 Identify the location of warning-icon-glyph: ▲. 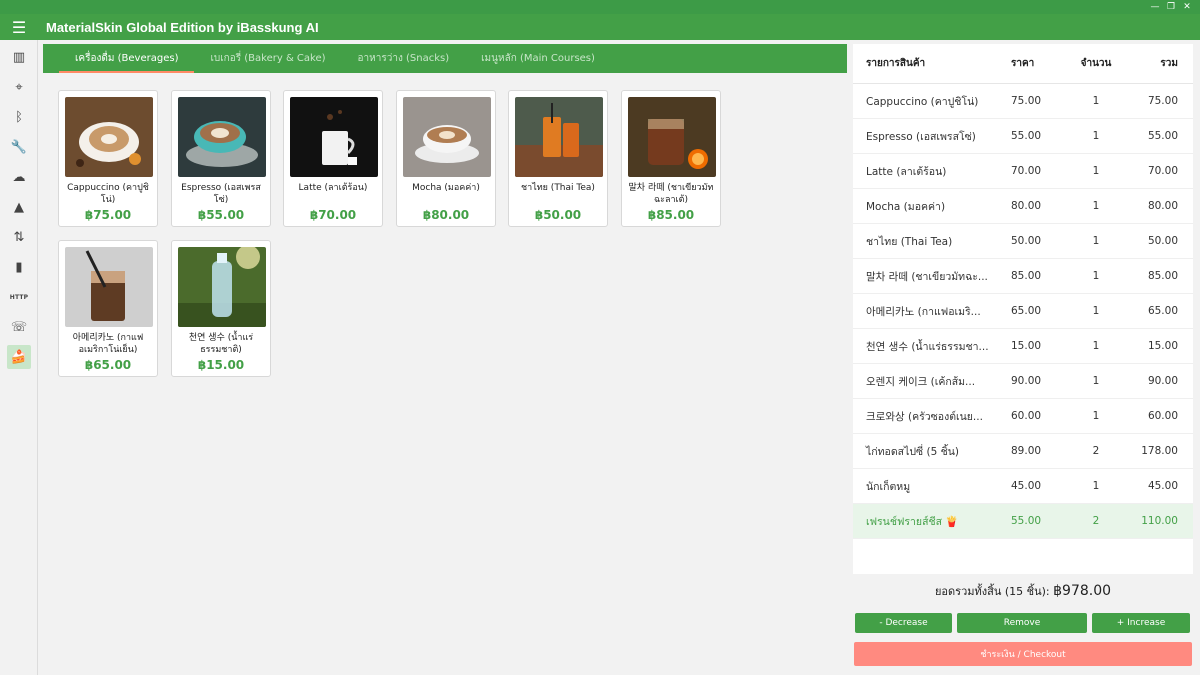
(19, 207).